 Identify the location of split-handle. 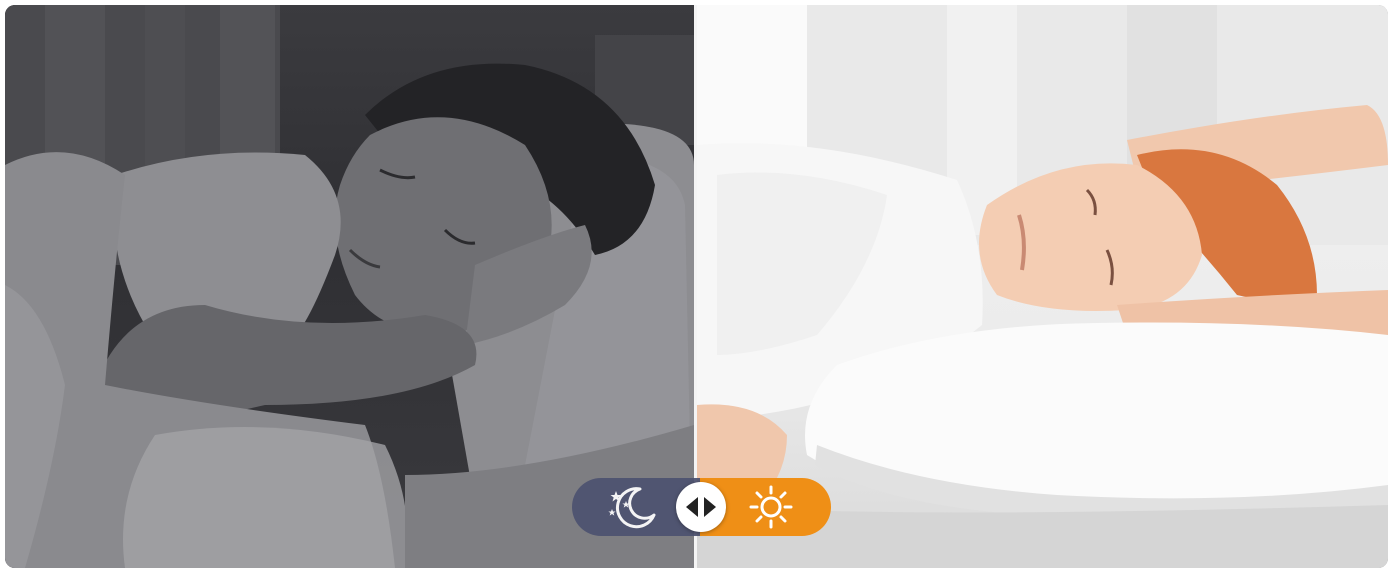
(701, 507).